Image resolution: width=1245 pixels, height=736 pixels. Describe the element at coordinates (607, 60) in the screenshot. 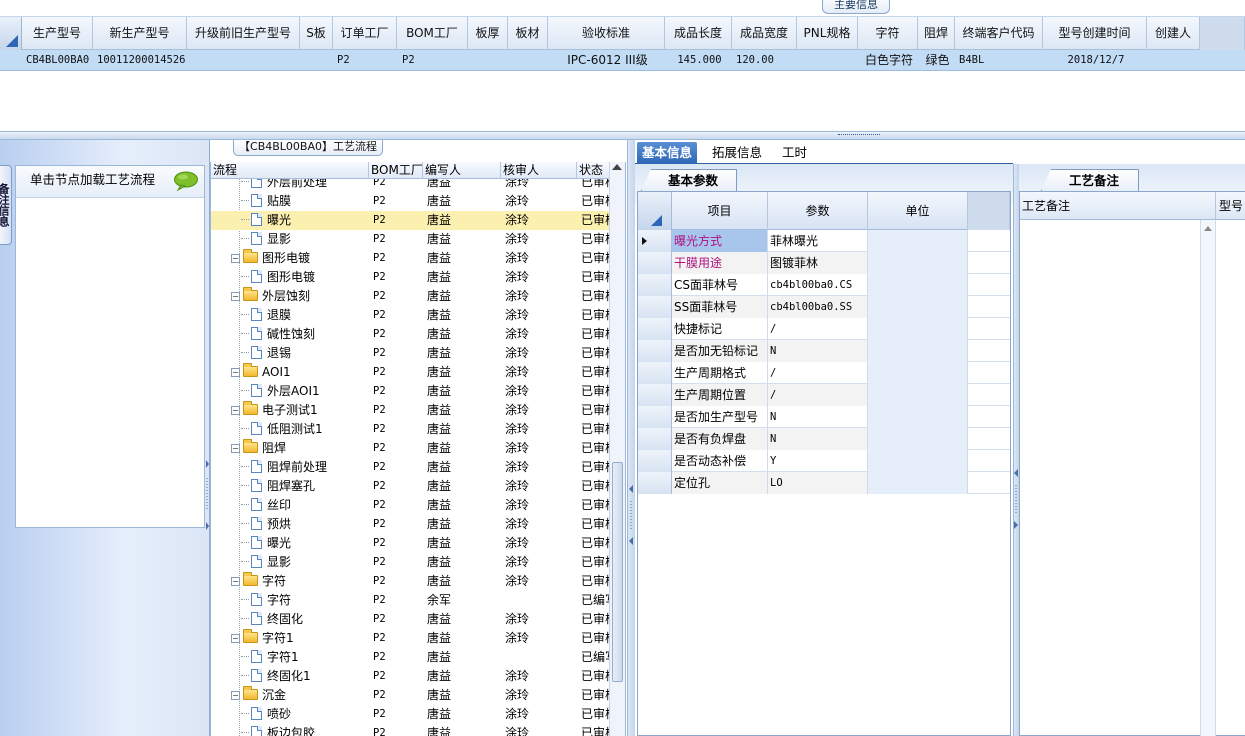

I see `product-cell-8: IPC-6012 III级` at that location.